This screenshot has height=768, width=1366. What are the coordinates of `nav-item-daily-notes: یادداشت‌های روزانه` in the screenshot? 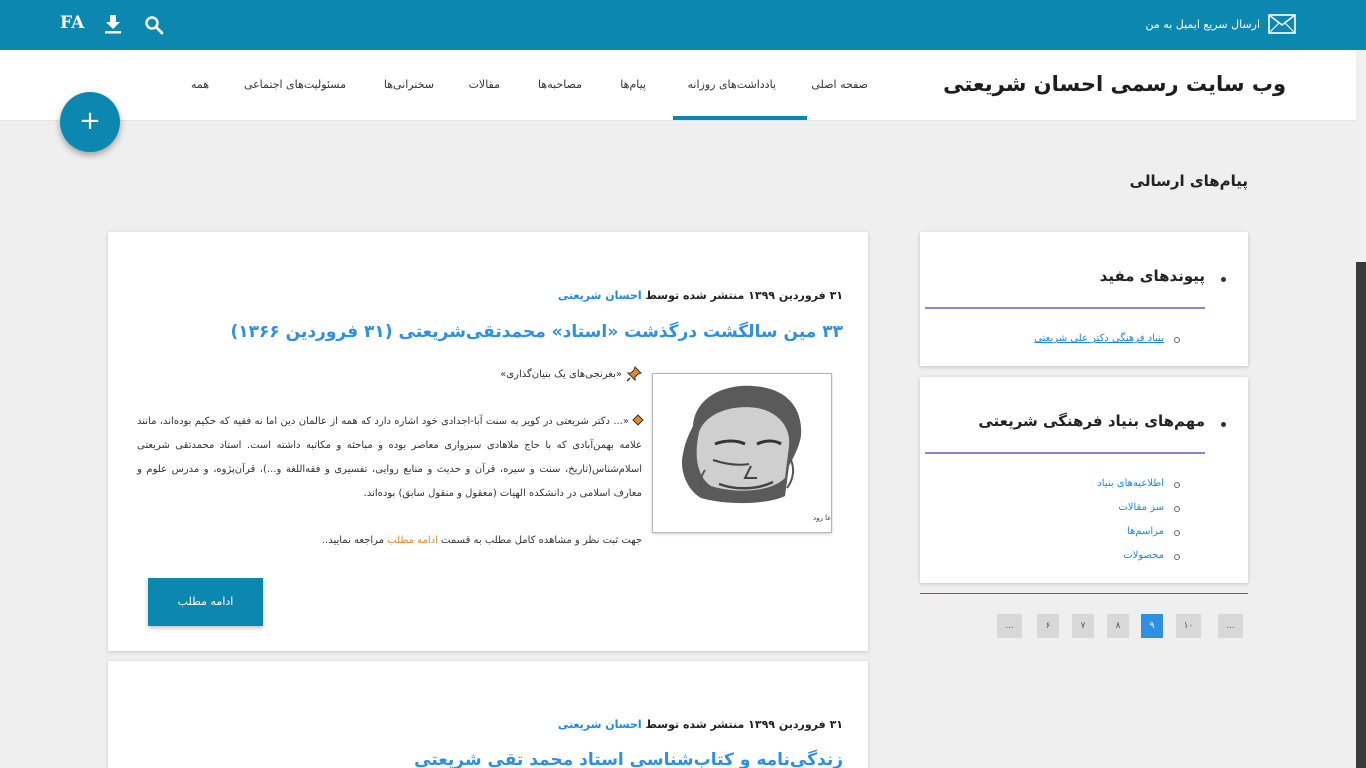 It's located at (732, 84).